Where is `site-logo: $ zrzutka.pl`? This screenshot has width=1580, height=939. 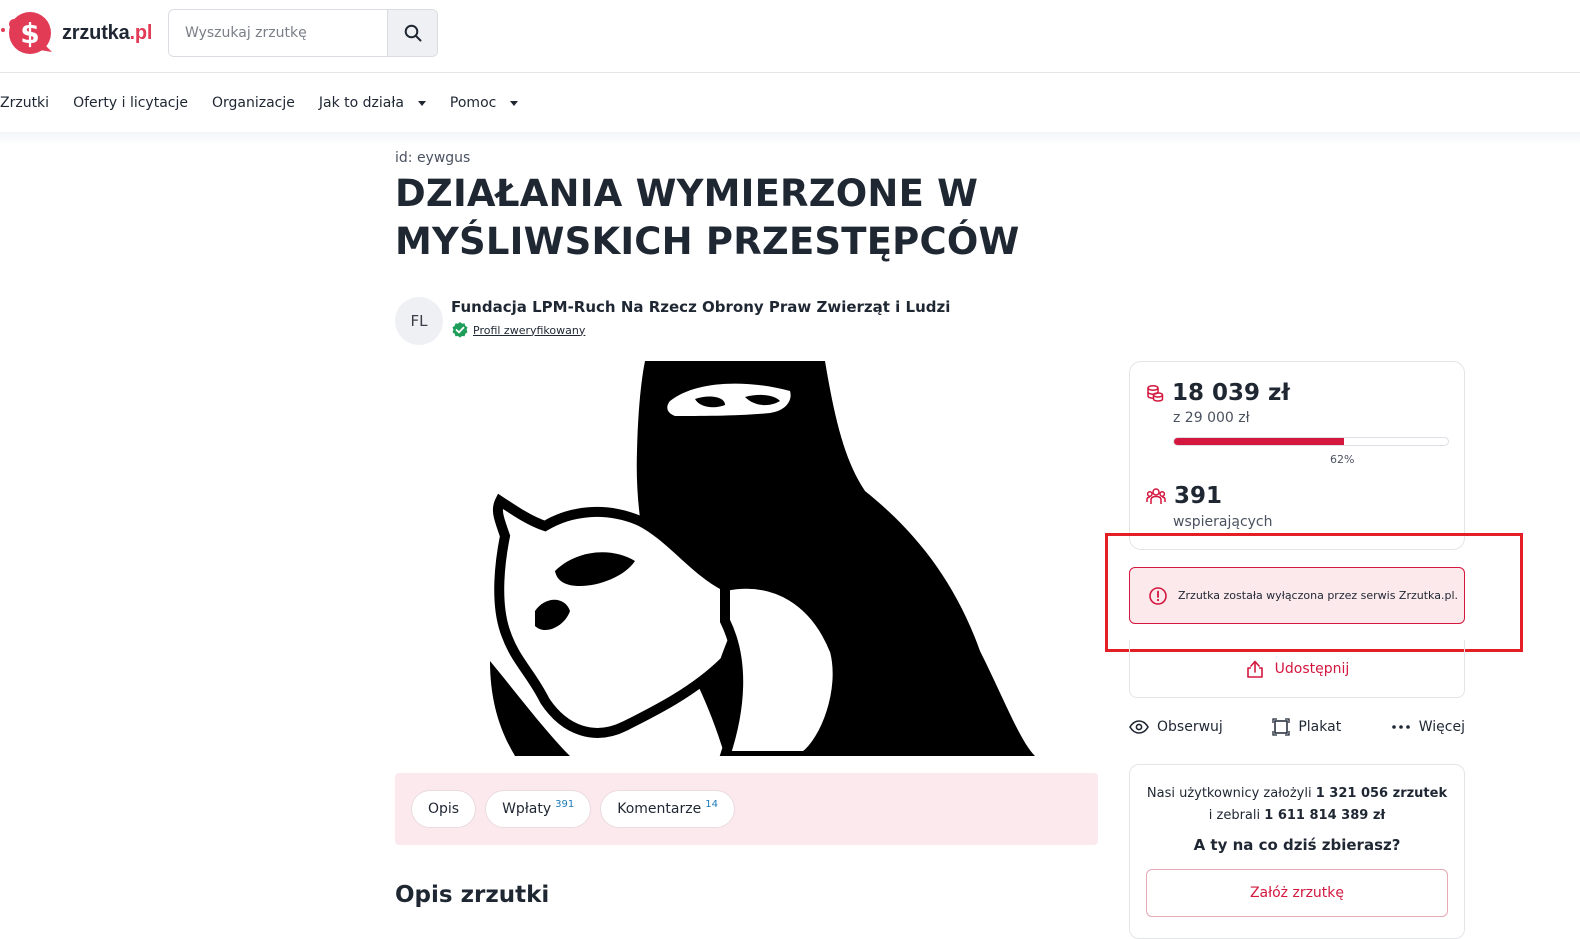 site-logo: $ zrzutka.pl is located at coordinates (76, 33).